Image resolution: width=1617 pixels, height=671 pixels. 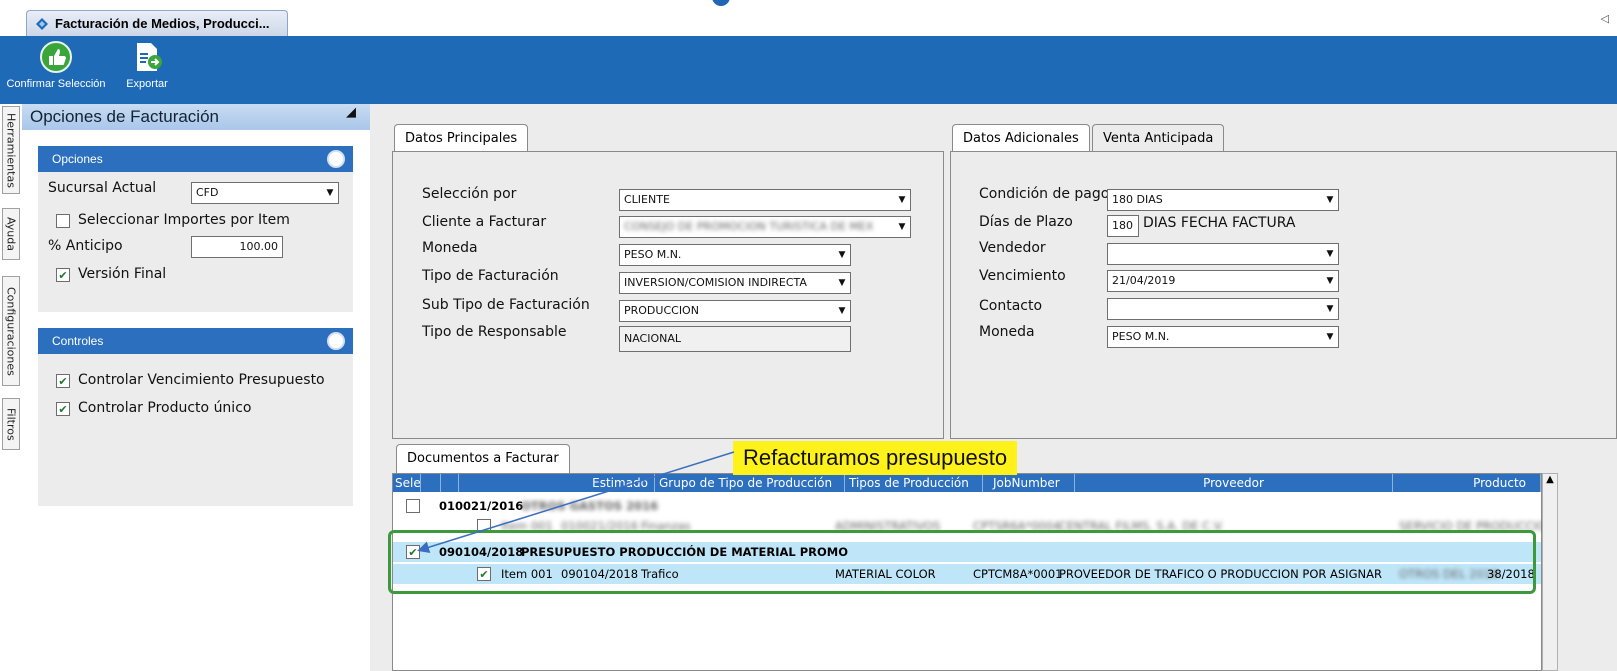 What do you see at coordinates (1223, 337) in the screenshot?
I see `add-currency-select: PESO M.N. ▼` at bounding box center [1223, 337].